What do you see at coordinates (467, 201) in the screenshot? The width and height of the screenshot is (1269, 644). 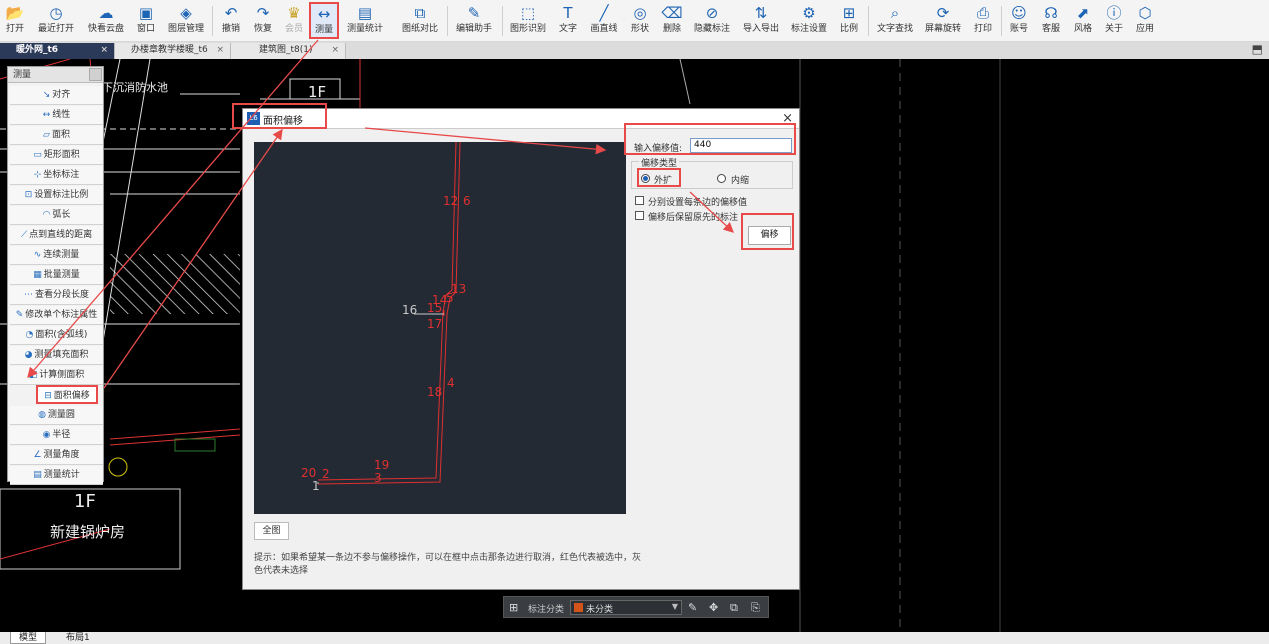 I see `edge-label: 6` at bounding box center [467, 201].